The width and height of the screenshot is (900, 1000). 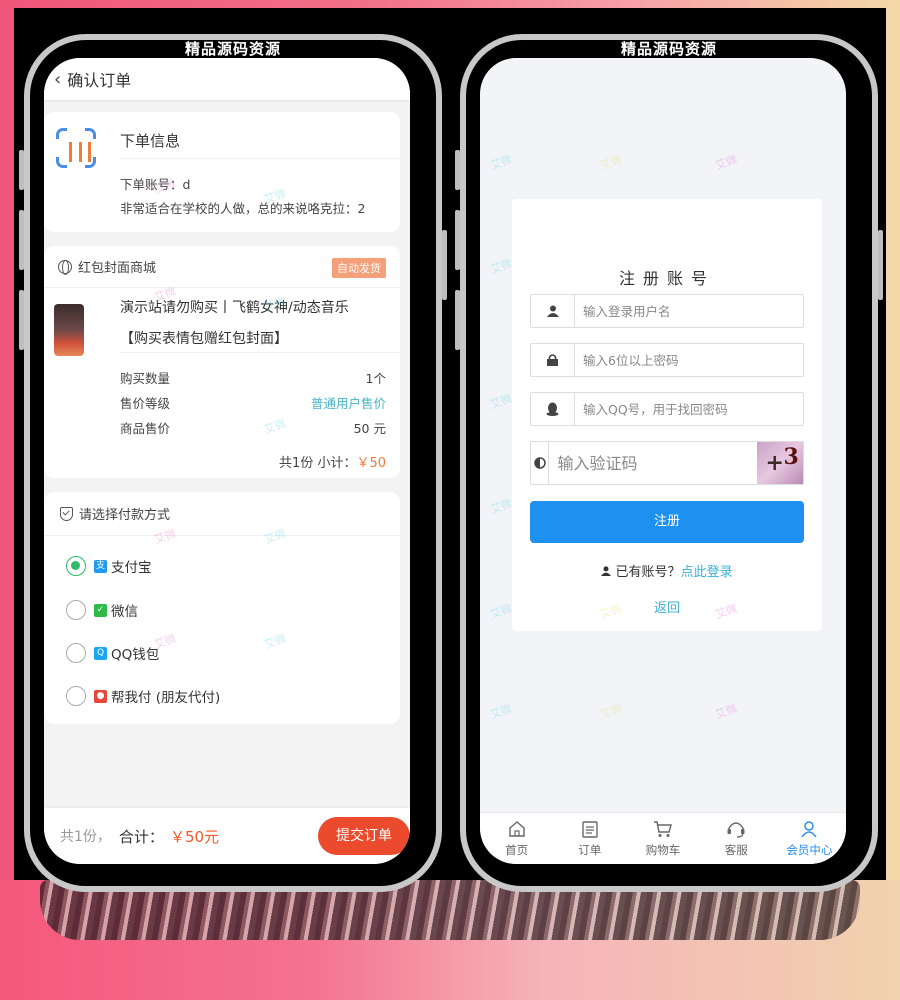 I want to click on chevron-left-icon: ‹, so click(x=57, y=79).